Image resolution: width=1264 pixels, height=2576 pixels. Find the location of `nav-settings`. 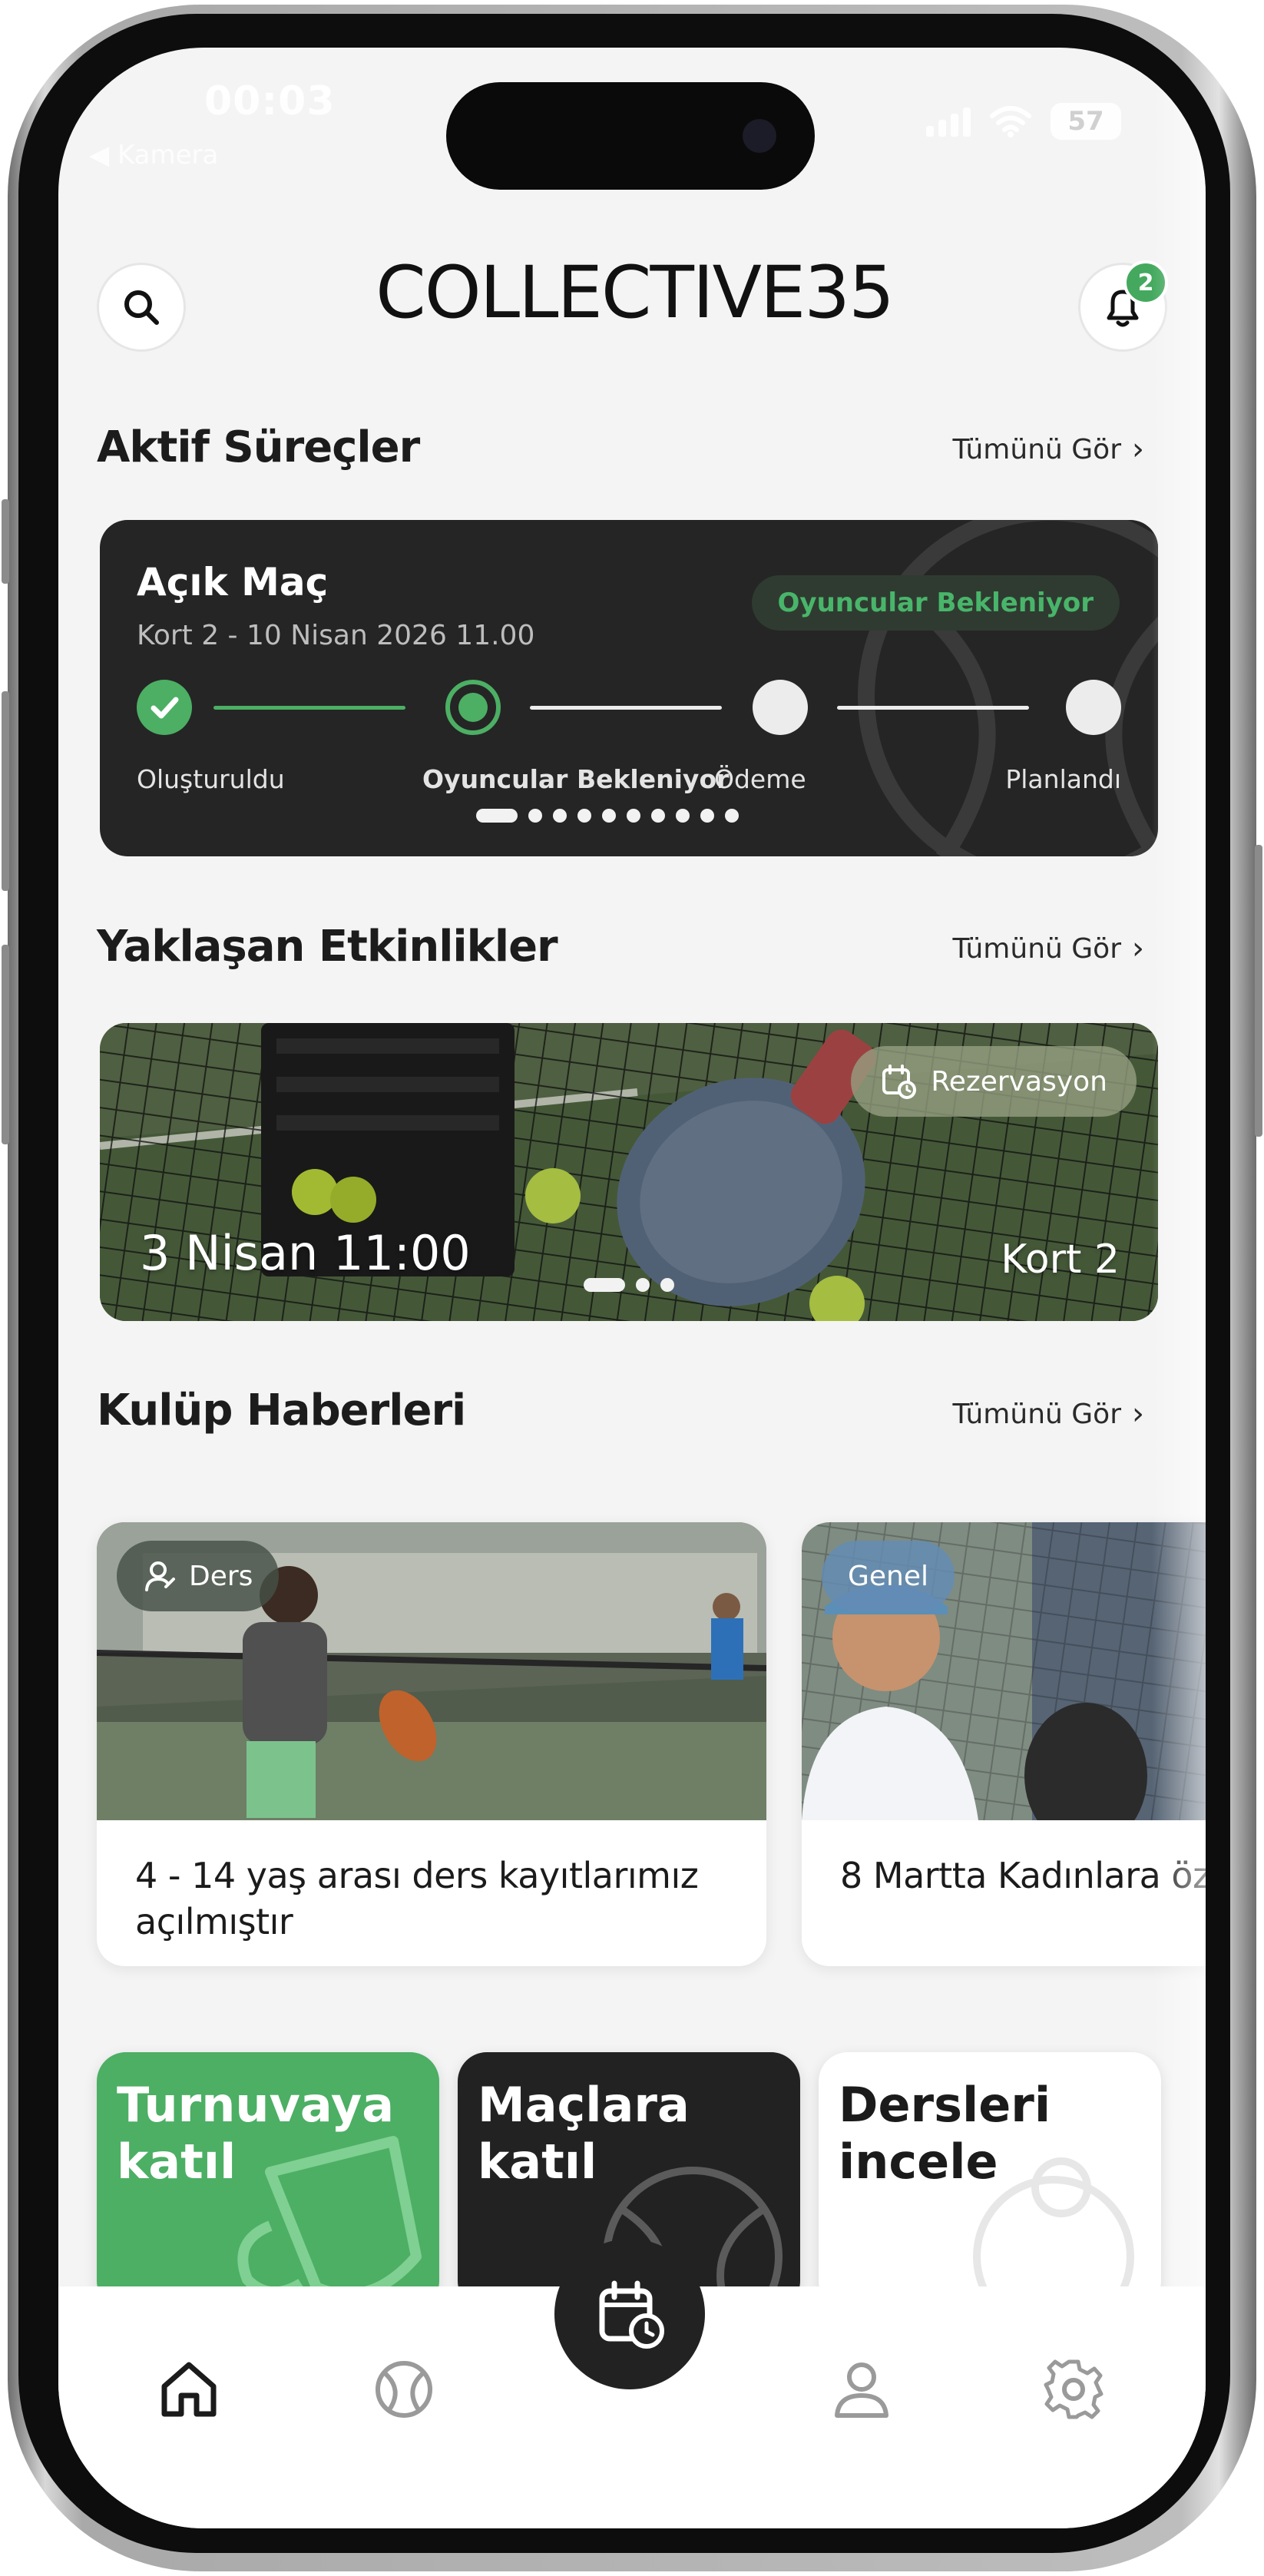

nav-settings is located at coordinates (1073, 2389).